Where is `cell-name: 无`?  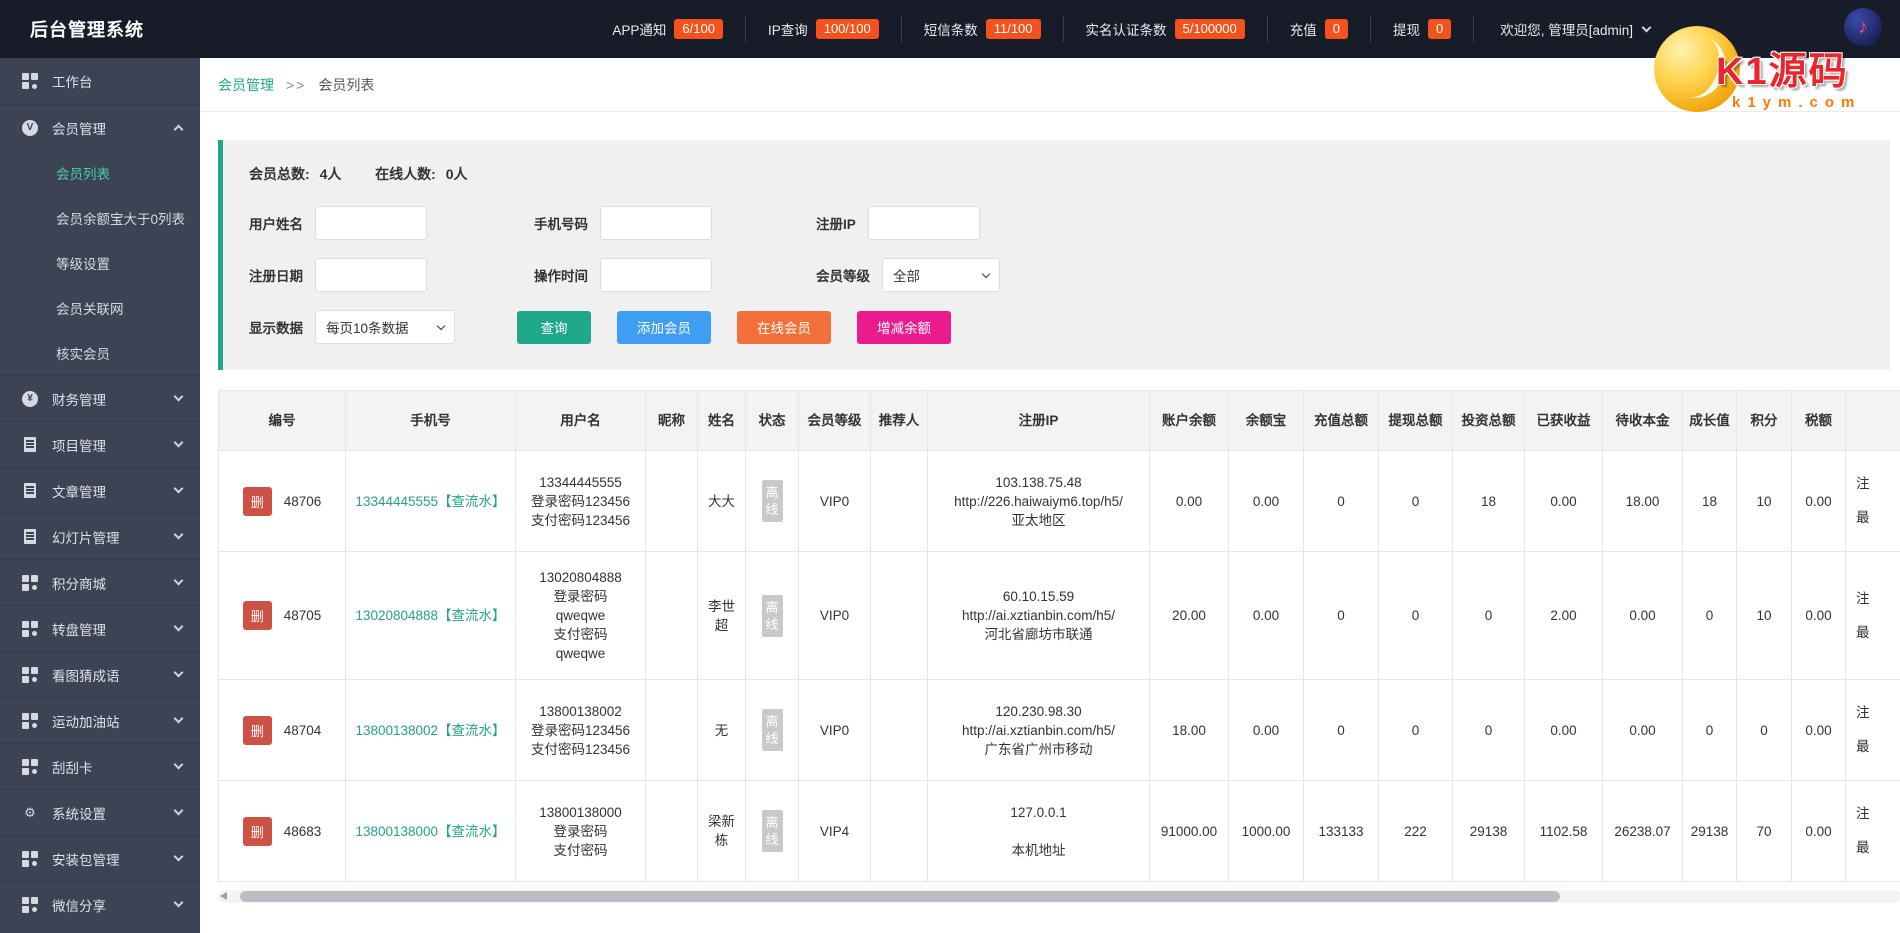 cell-name: 无 is located at coordinates (721, 730).